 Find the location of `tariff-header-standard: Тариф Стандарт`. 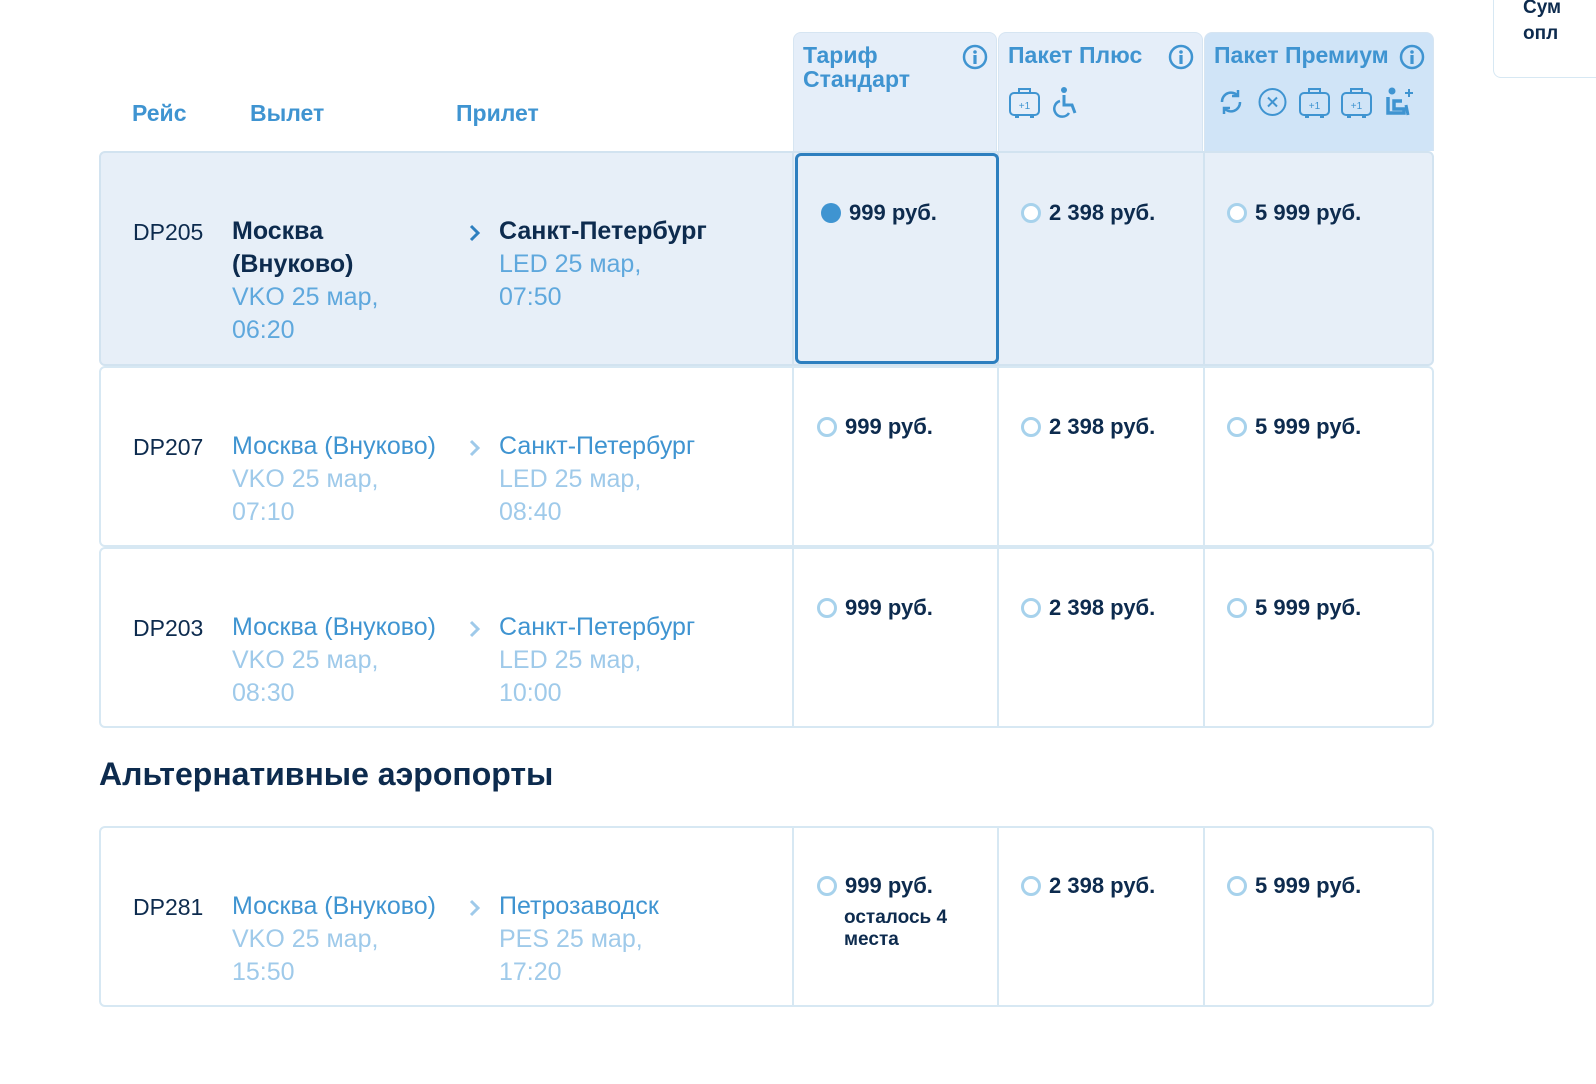

tariff-header-standard: Тариф Стандарт is located at coordinates (895, 91).